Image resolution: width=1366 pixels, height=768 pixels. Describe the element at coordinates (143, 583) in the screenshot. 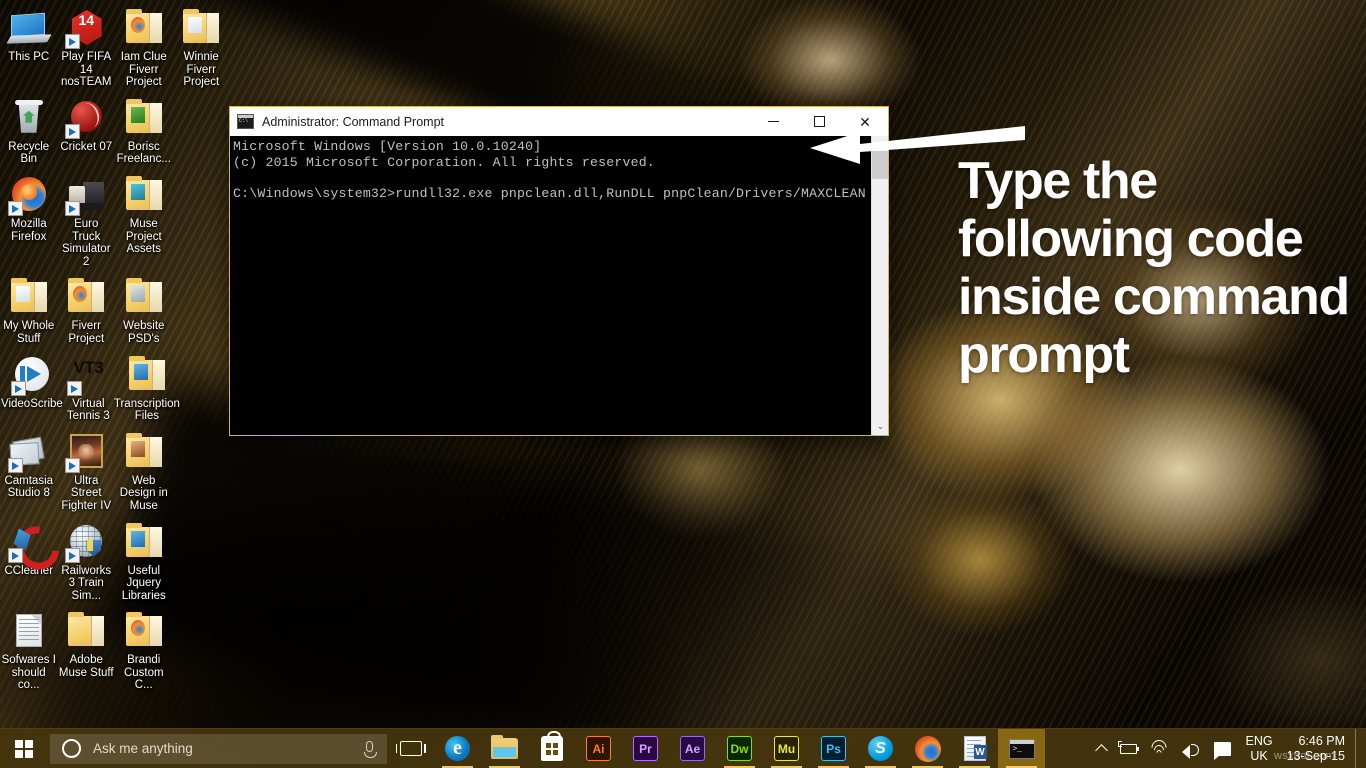

I see `desktop-icon-label: Useful Jquery Libraries` at that location.